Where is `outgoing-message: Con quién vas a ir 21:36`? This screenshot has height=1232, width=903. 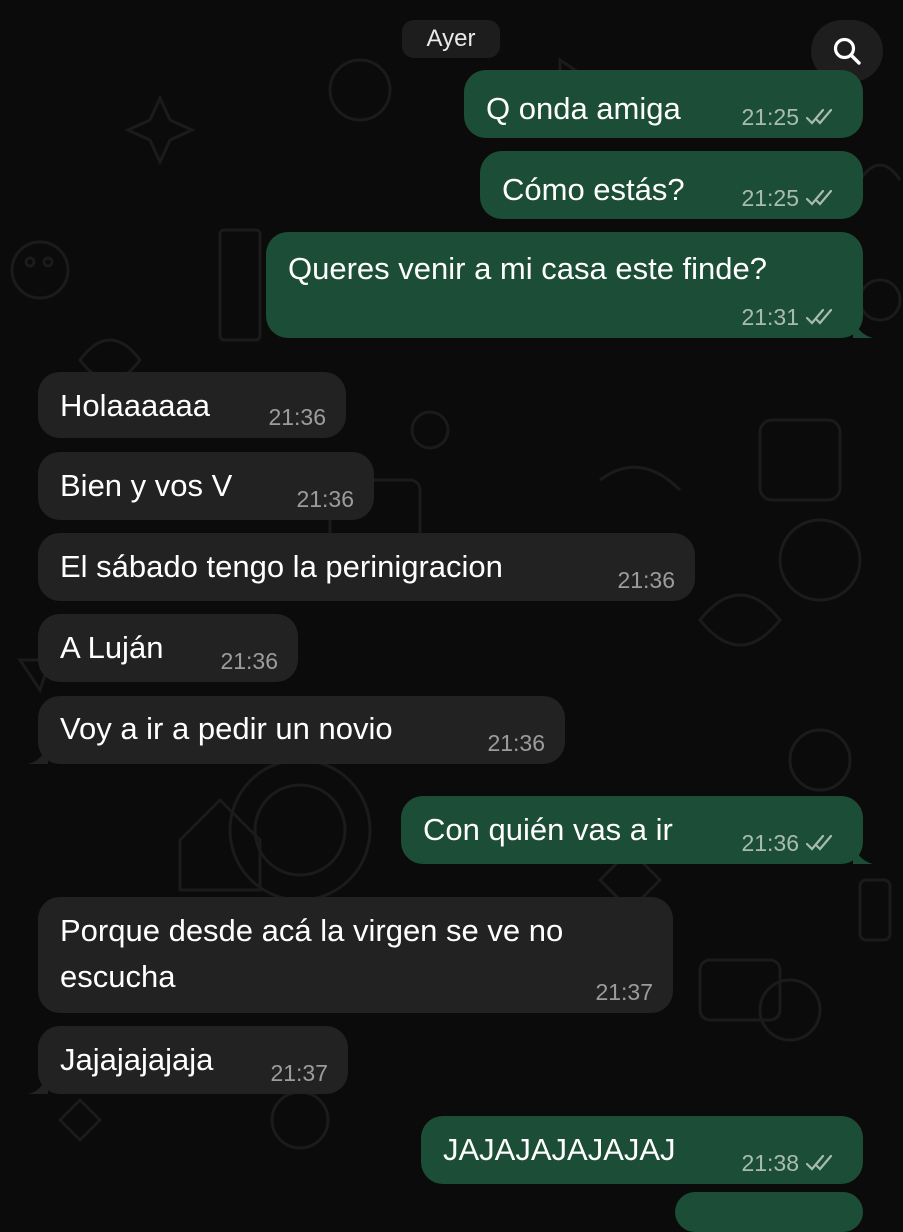
outgoing-message: Con quién vas a ir 21:36 is located at coordinates (637, 830).